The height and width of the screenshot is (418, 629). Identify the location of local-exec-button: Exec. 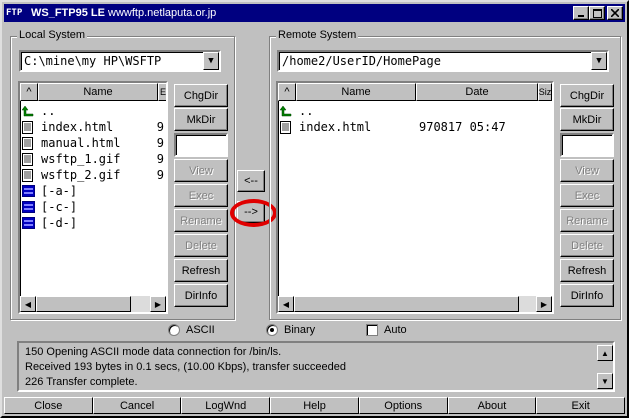
(201, 195).